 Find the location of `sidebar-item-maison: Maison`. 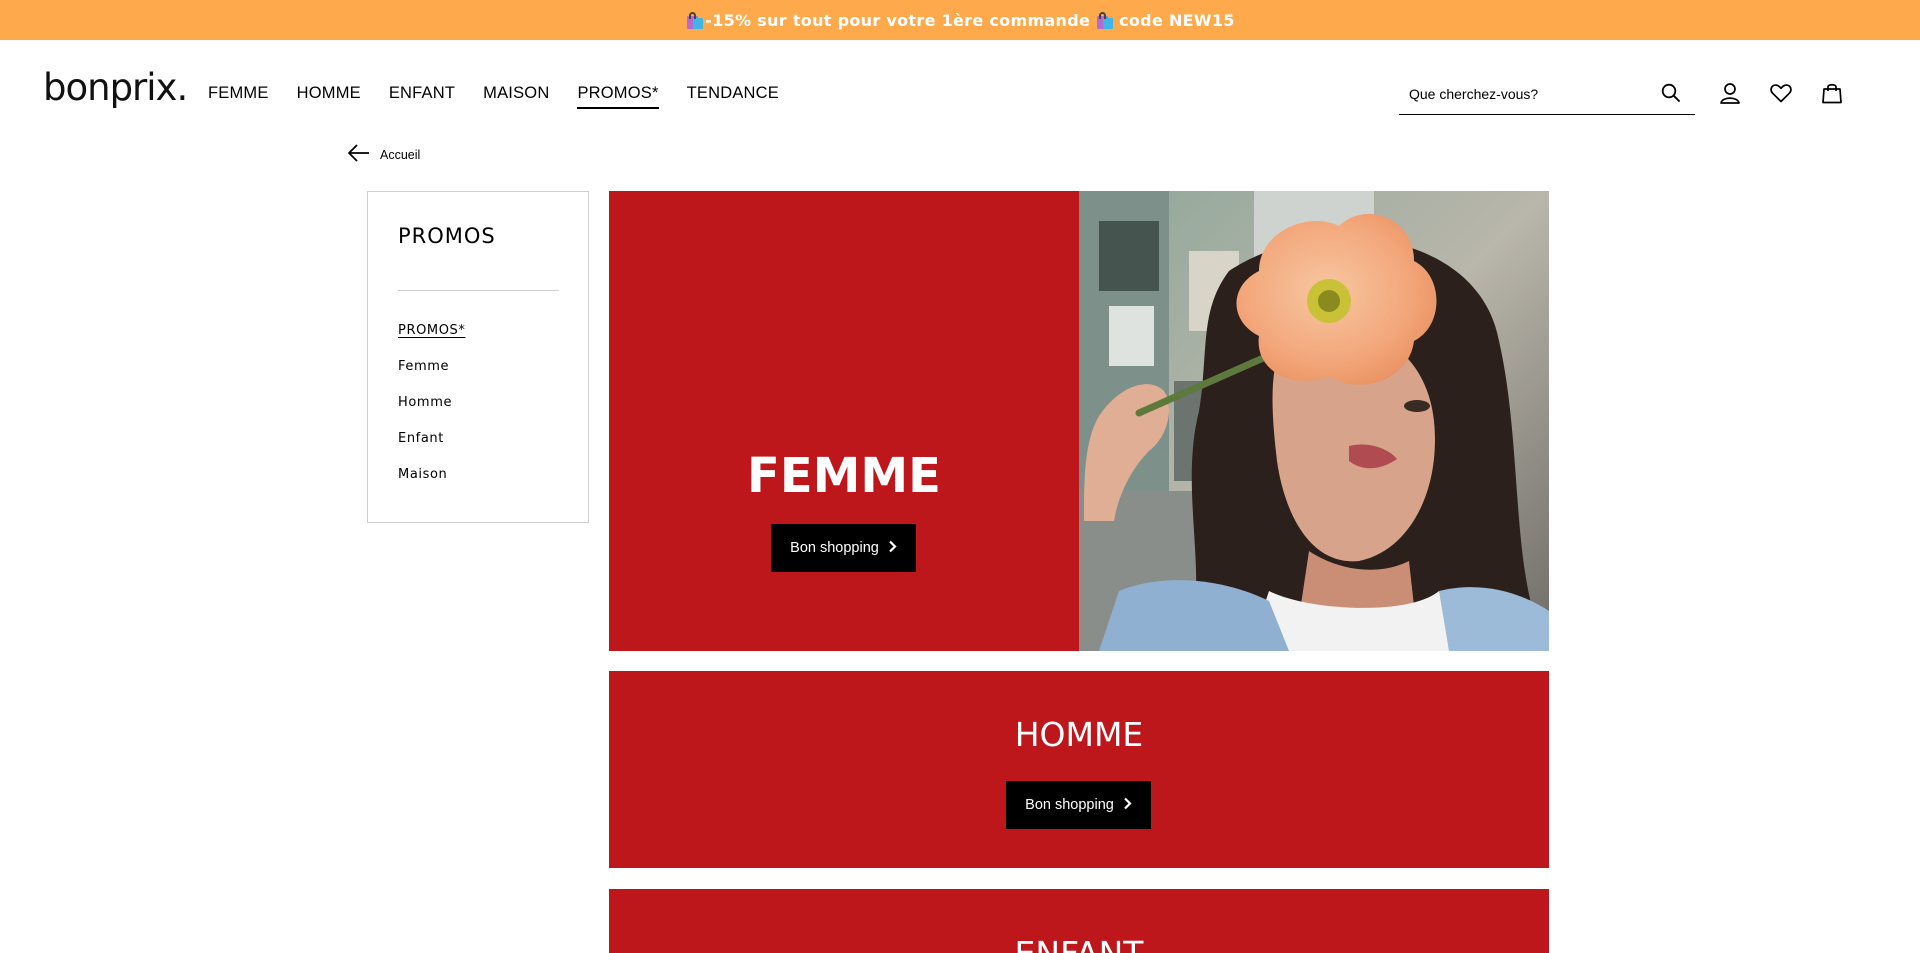

sidebar-item-maison: Maison is located at coordinates (432, 485).